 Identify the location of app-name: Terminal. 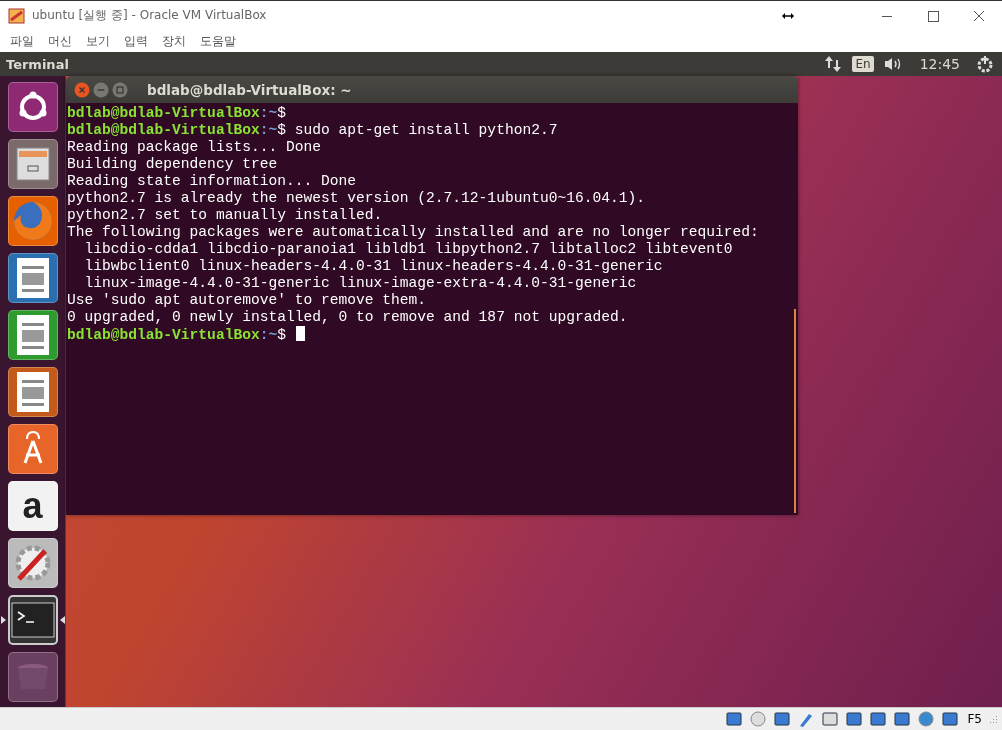
(37, 64).